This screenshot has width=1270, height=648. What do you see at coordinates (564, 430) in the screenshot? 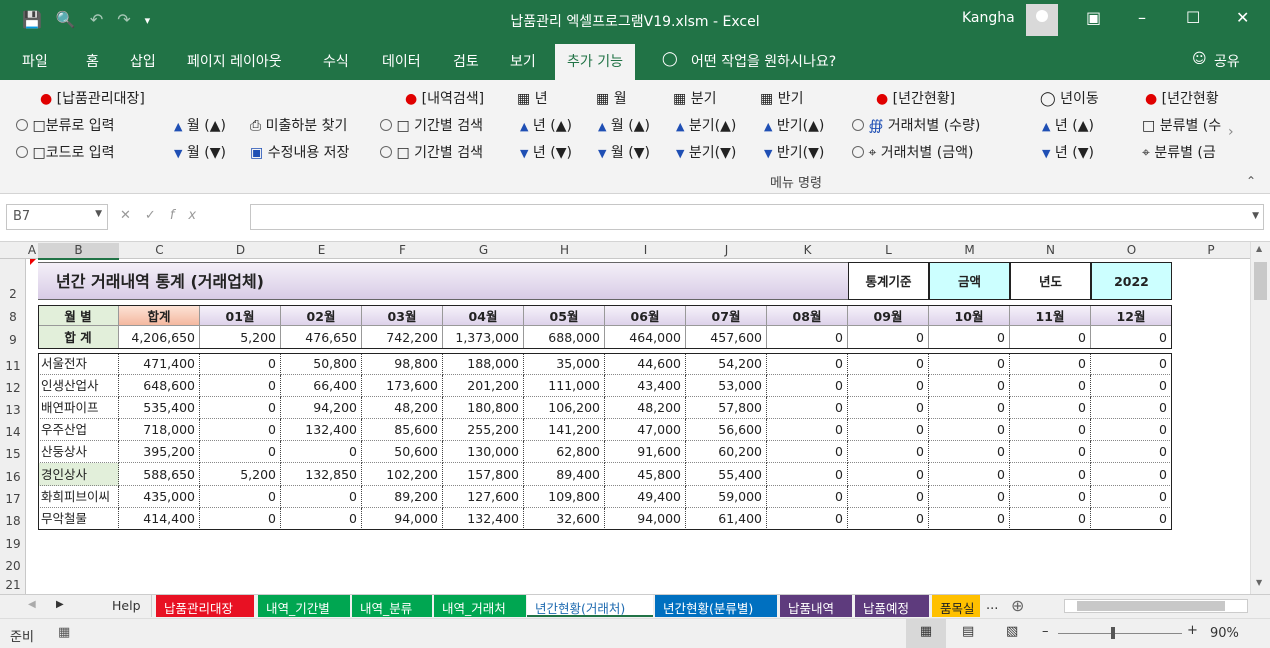
I see `table-cell: 141,200` at bounding box center [564, 430].